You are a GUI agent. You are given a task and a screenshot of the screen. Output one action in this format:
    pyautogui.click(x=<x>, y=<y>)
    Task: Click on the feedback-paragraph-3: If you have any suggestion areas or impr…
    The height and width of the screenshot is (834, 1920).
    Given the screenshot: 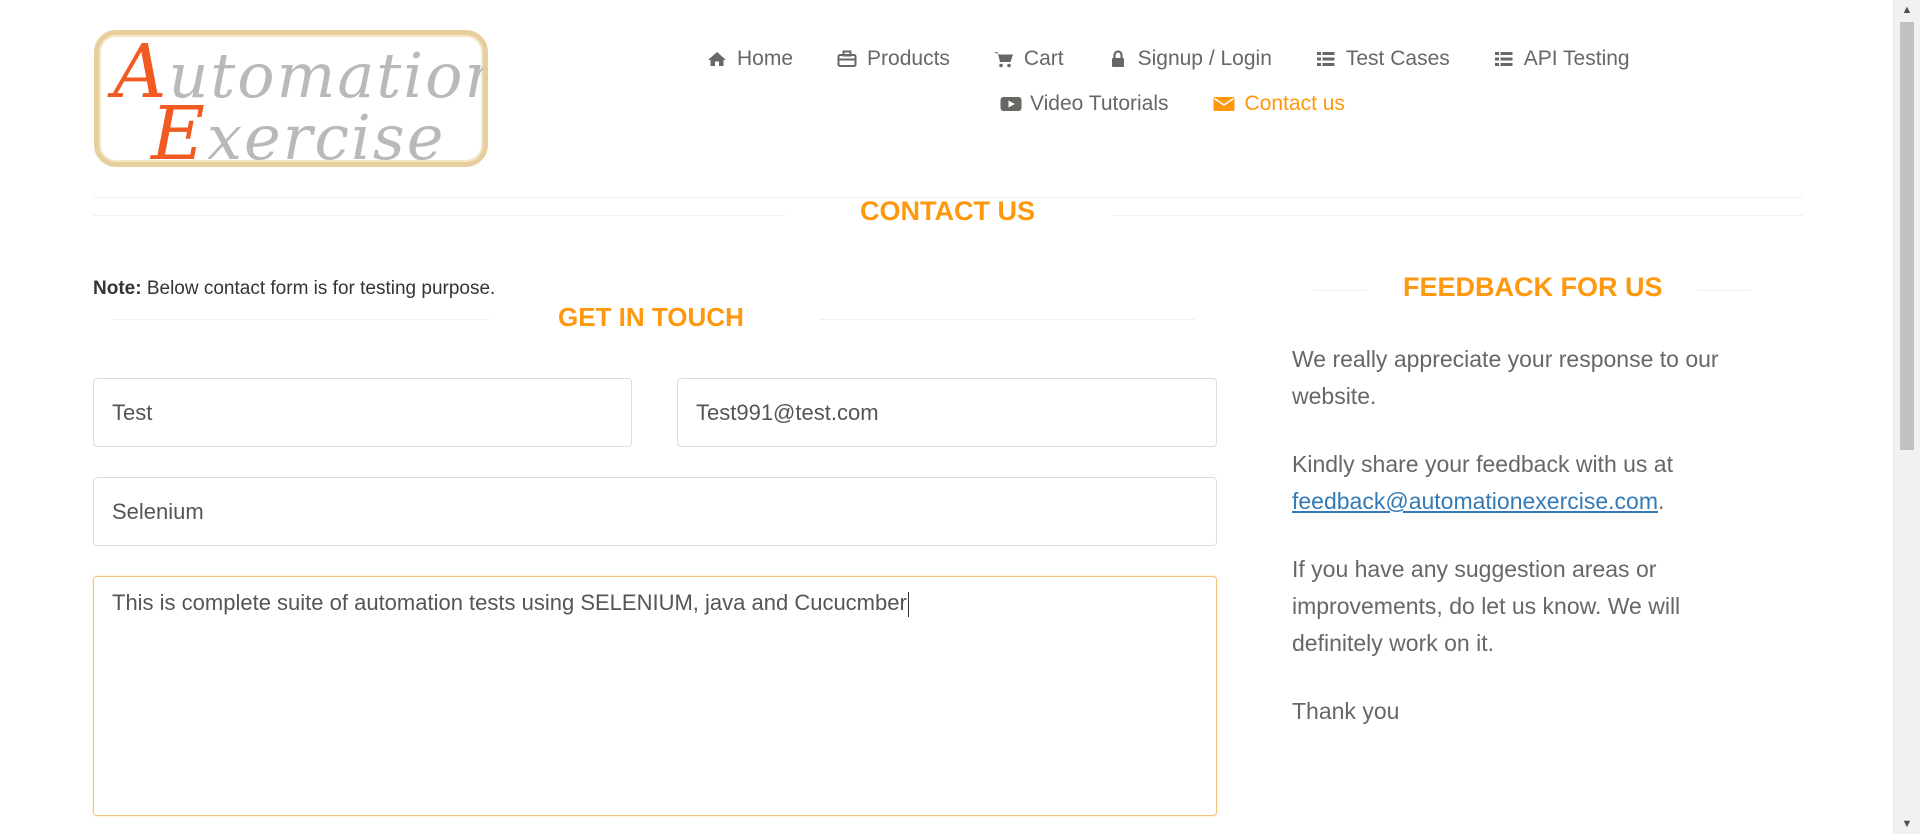 What is the action you would take?
    pyautogui.click(x=1486, y=606)
    